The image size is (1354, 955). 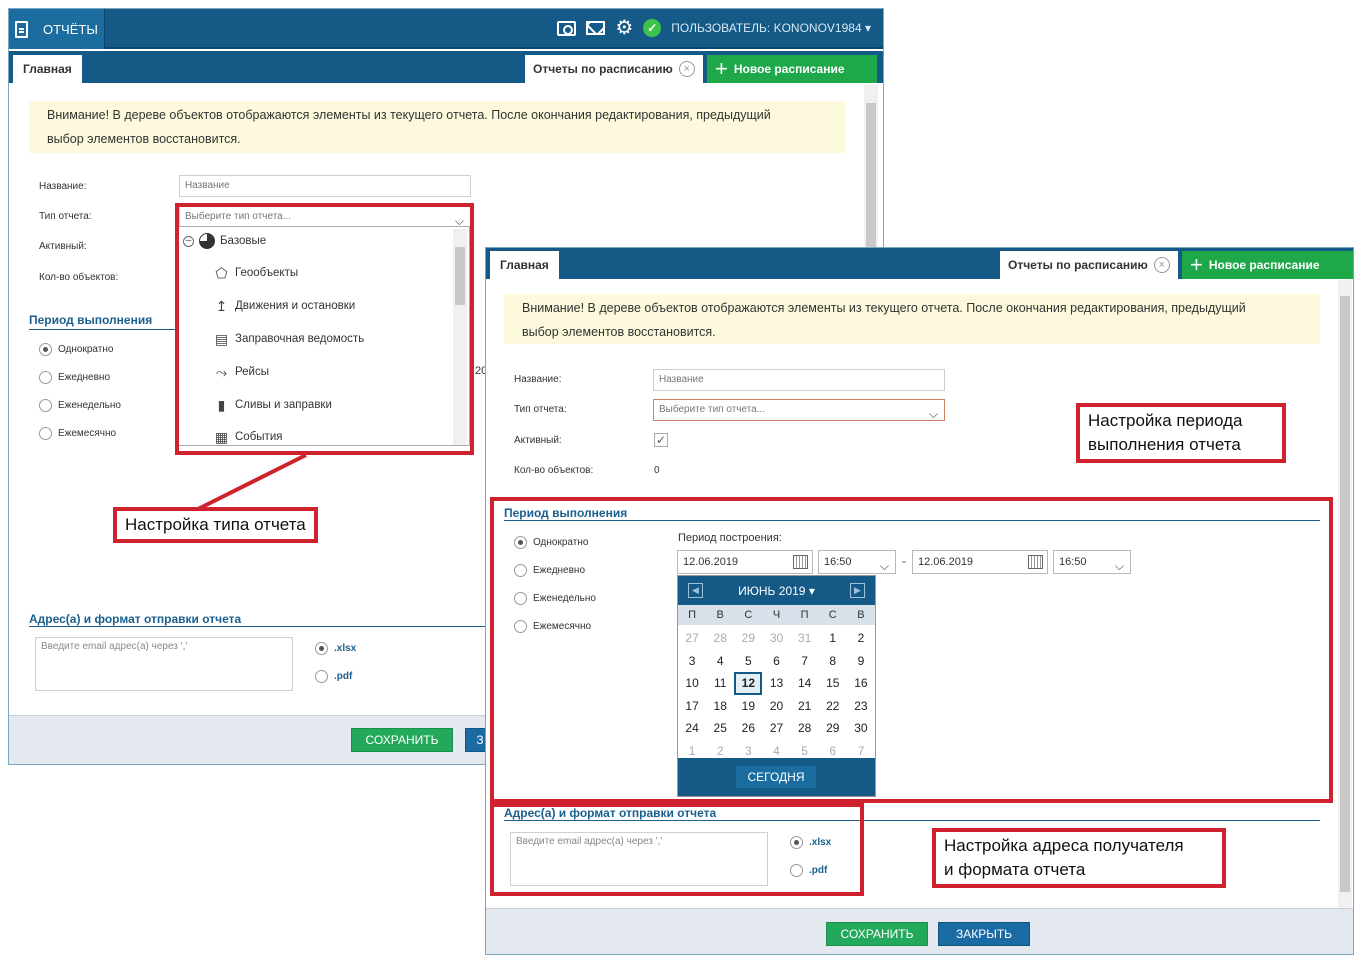 I want to click on annotation-text: выполнения отчета, so click(x=1164, y=444).